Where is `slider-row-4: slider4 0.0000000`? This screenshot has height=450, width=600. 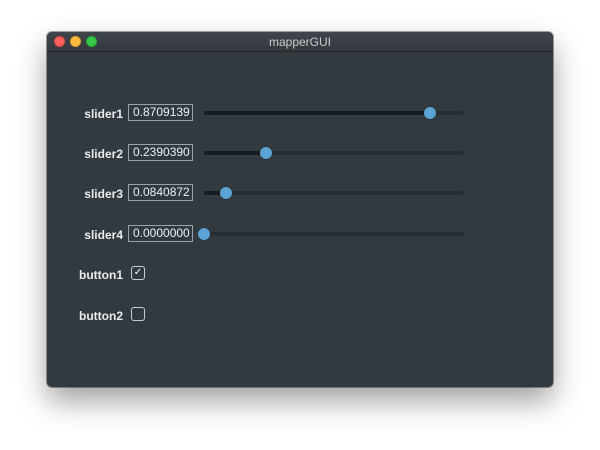 slider-row-4: slider4 0.0000000 is located at coordinates (300, 235).